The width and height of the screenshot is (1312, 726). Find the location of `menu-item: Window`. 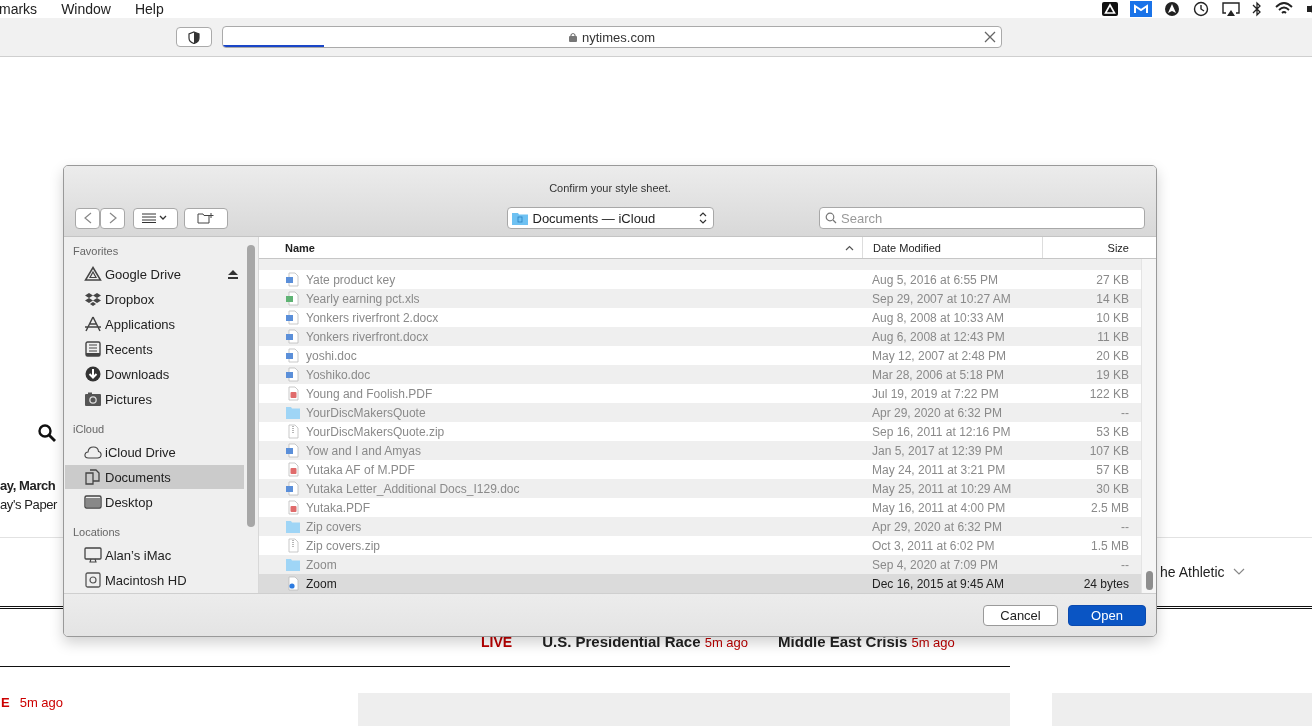

menu-item: Window is located at coordinates (86, 9).